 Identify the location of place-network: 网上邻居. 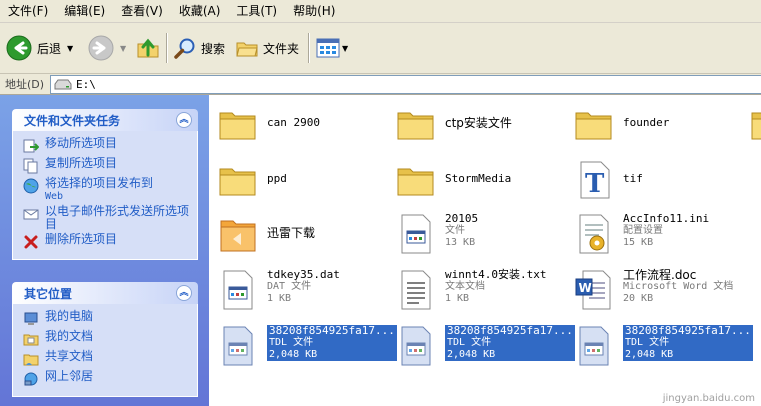
(107, 379).